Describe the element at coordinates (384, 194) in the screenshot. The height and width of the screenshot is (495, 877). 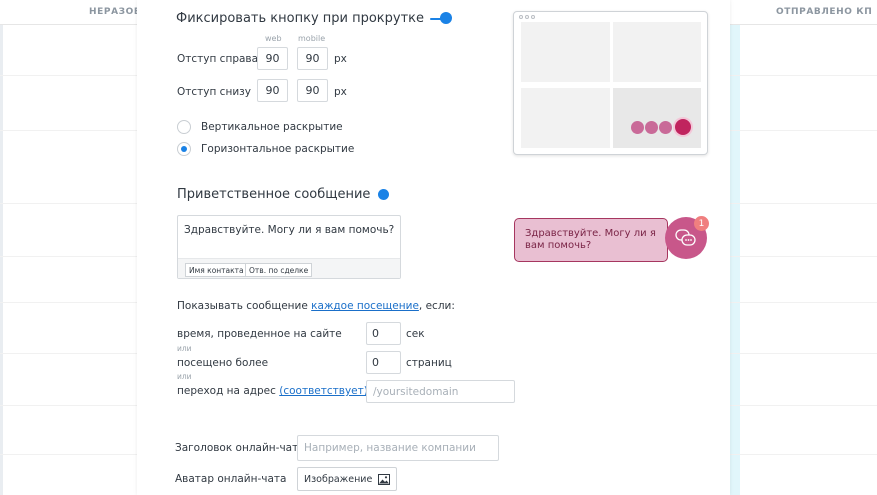
I see `greeting-toggle` at that location.